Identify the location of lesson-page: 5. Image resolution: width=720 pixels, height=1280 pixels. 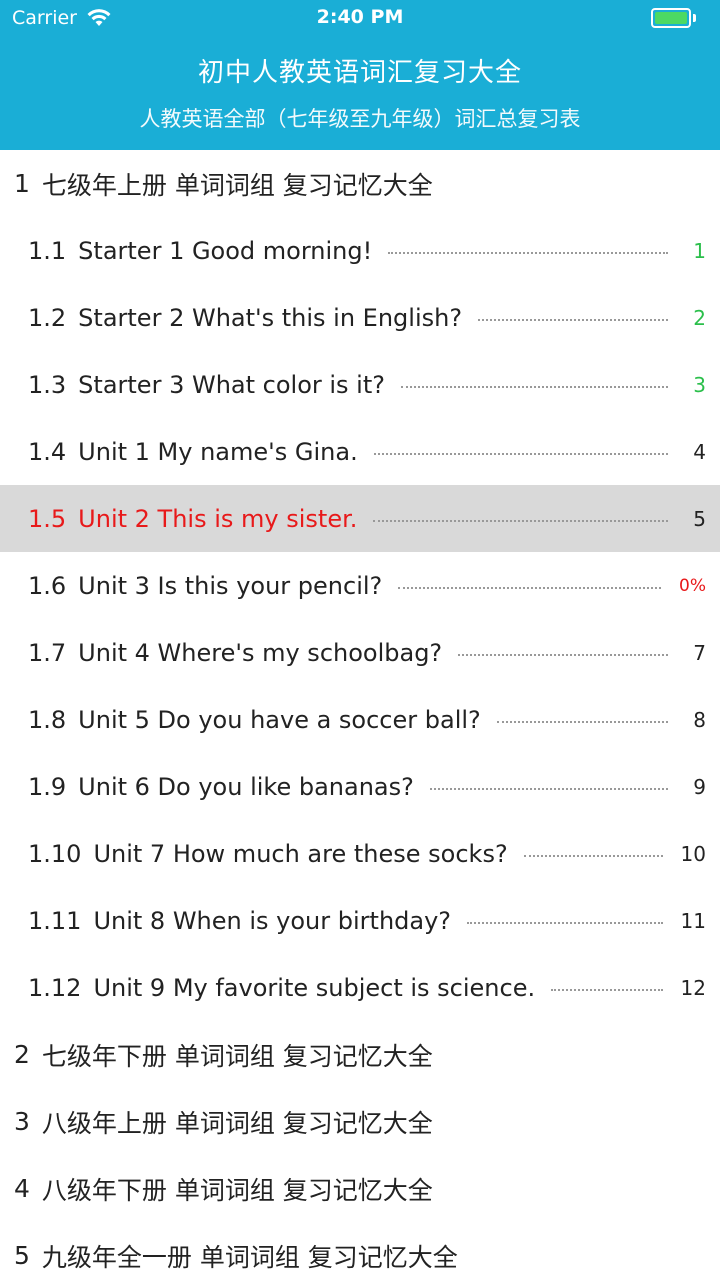
(699, 518).